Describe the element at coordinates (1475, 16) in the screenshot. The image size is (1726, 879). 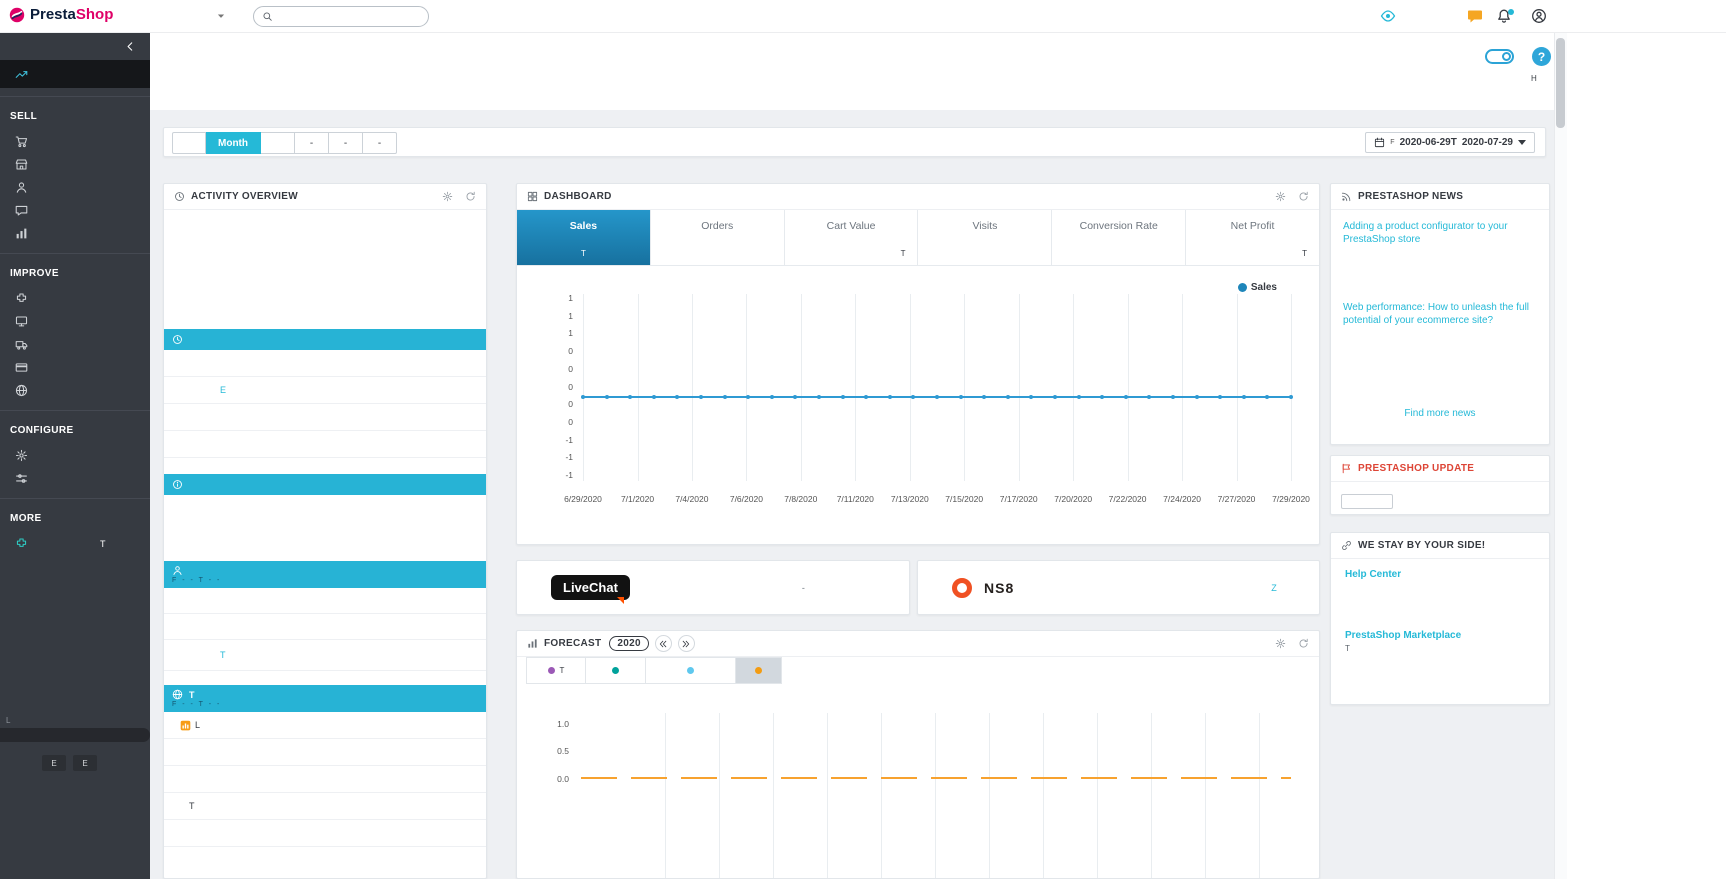
I see `messages-icon` at that location.